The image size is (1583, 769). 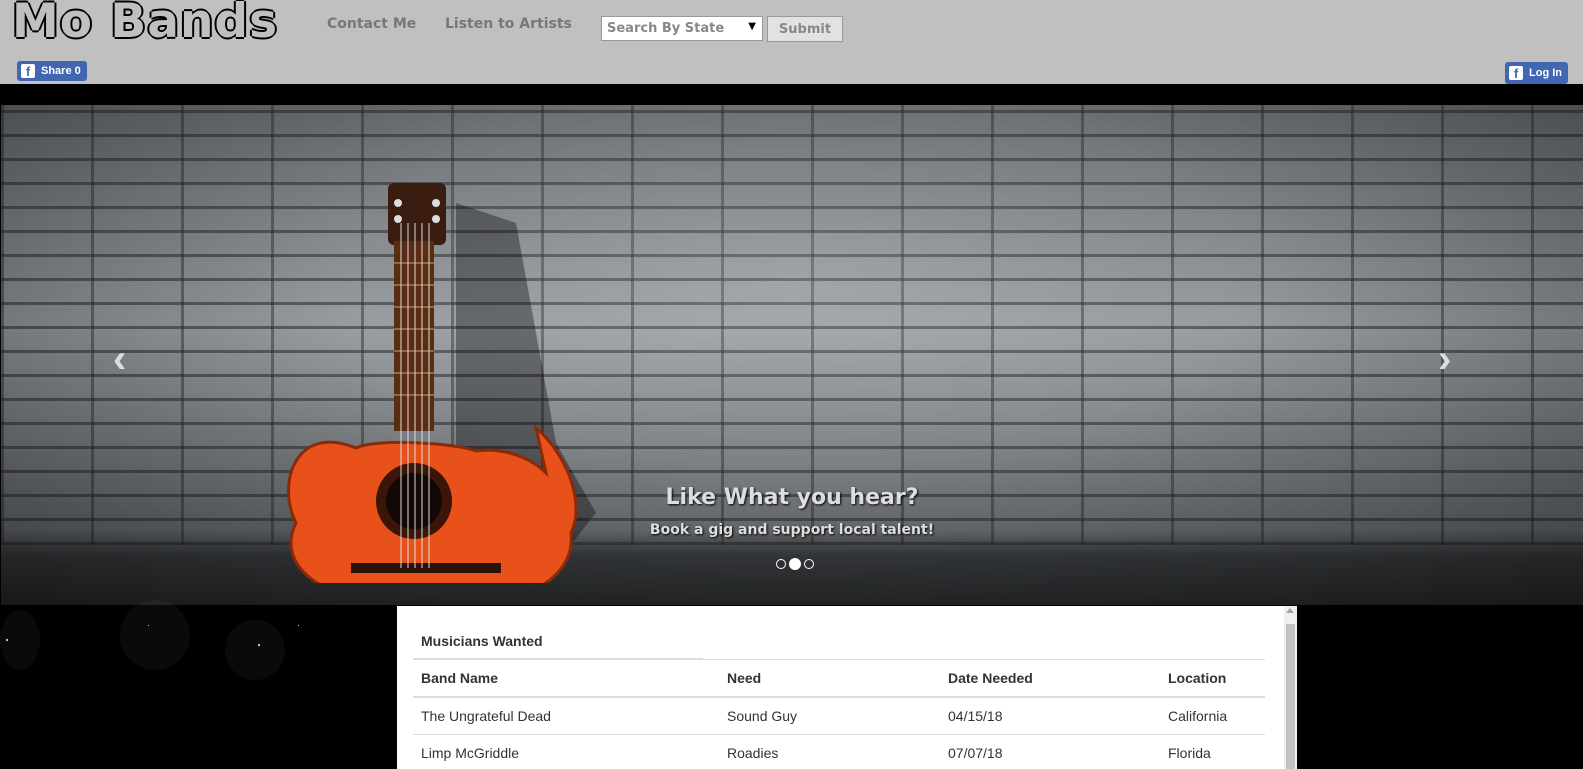 I want to click on facebook-share-label: Share 0, so click(x=61, y=71).